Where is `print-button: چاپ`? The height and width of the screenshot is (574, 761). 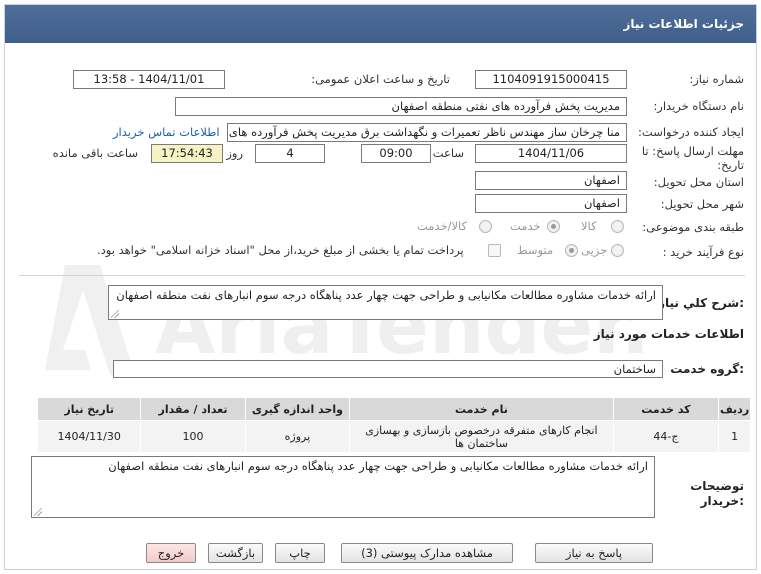 print-button: چاپ is located at coordinates (300, 553).